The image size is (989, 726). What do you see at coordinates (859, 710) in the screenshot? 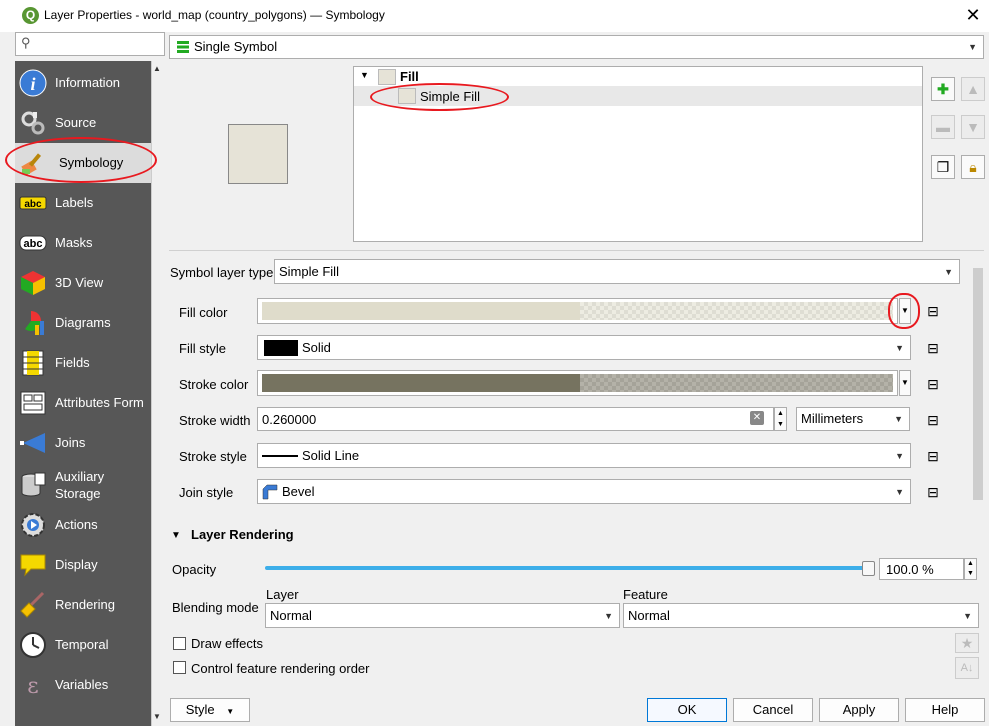
I see `apply-button: Apply` at bounding box center [859, 710].